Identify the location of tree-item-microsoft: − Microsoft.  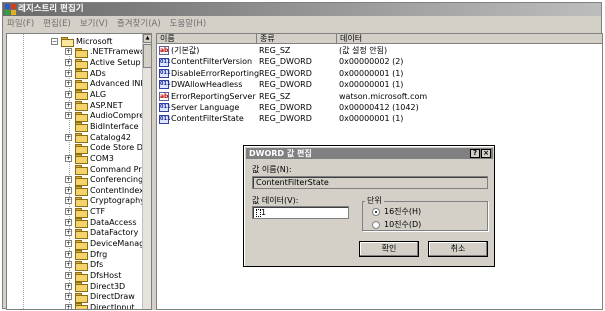
(81, 42).